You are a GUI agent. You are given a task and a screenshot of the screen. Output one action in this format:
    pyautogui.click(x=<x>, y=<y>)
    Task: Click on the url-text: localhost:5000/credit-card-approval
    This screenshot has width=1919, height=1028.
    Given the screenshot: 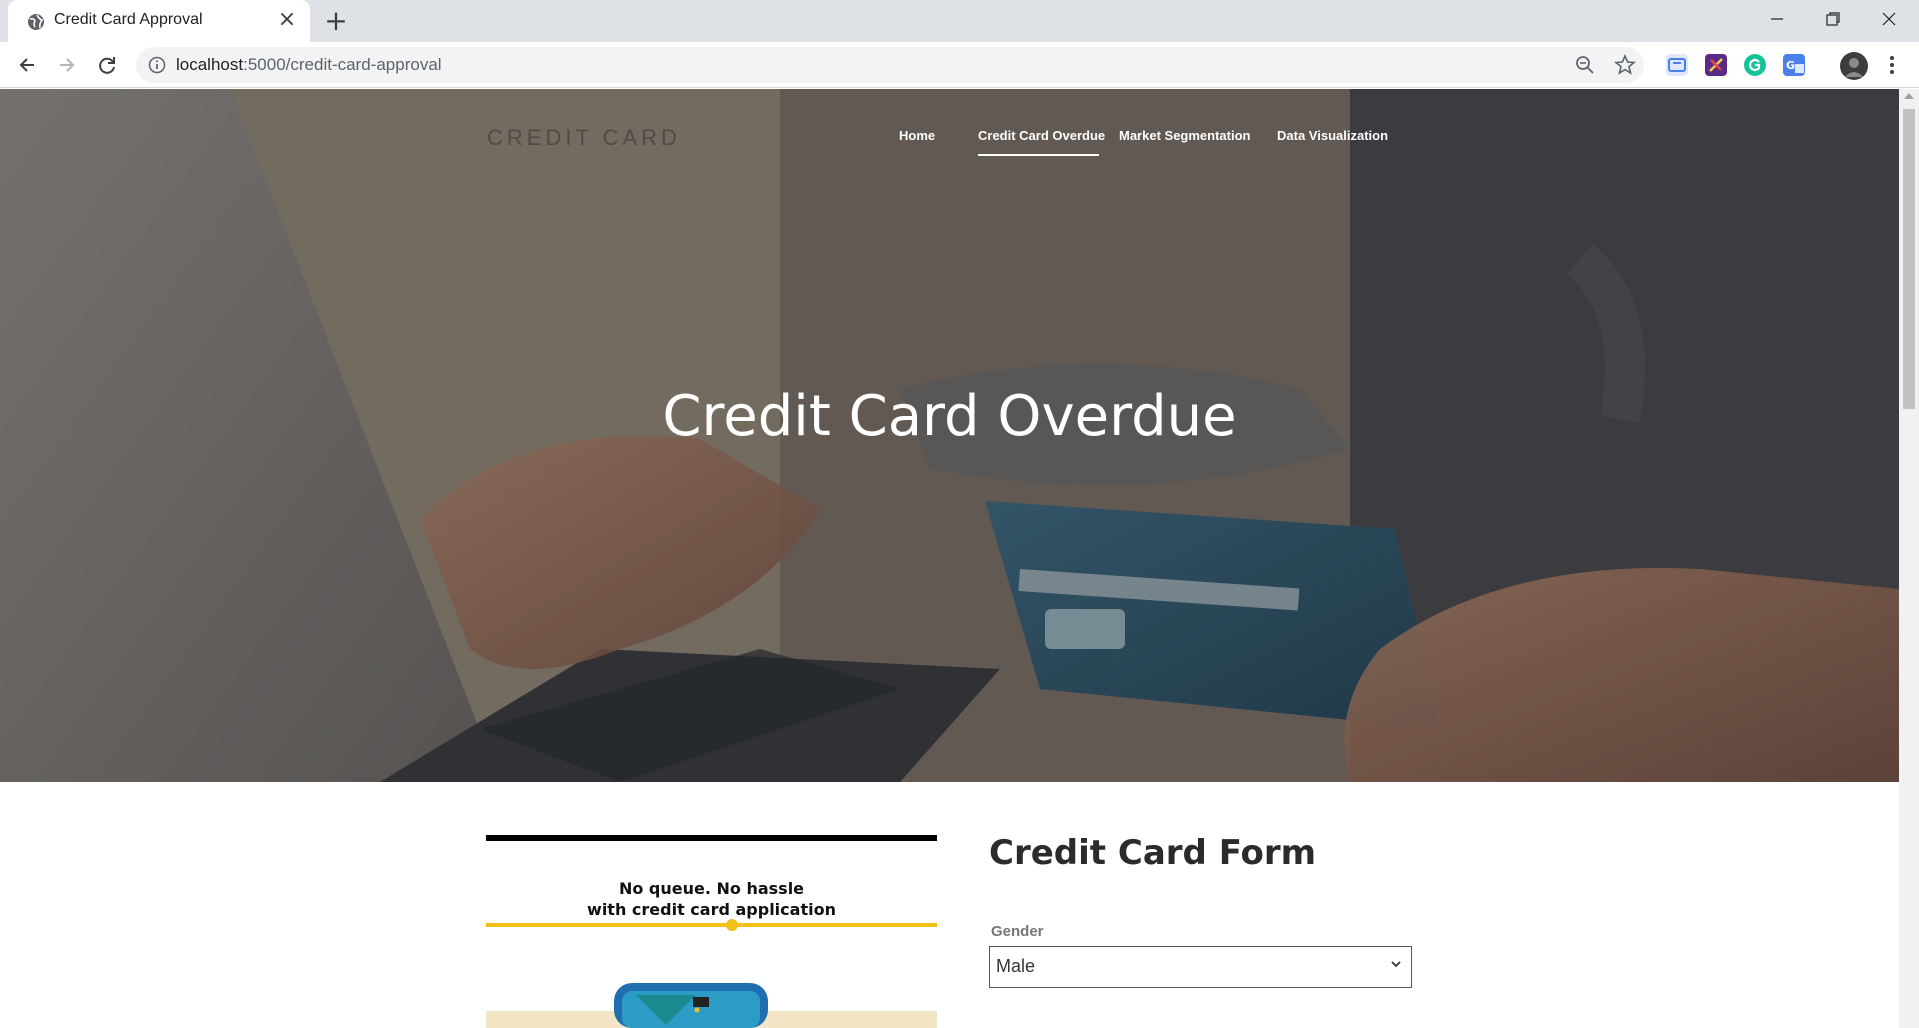 What is the action you would take?
    pyautogui.click(x=309, y=65)
    